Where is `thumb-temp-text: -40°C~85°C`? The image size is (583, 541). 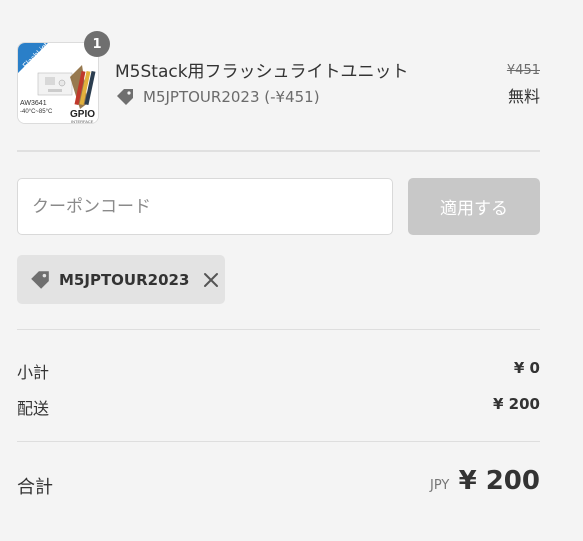 thumb-temp-text: -40°C~85°C is located at coordinates (36, 112).